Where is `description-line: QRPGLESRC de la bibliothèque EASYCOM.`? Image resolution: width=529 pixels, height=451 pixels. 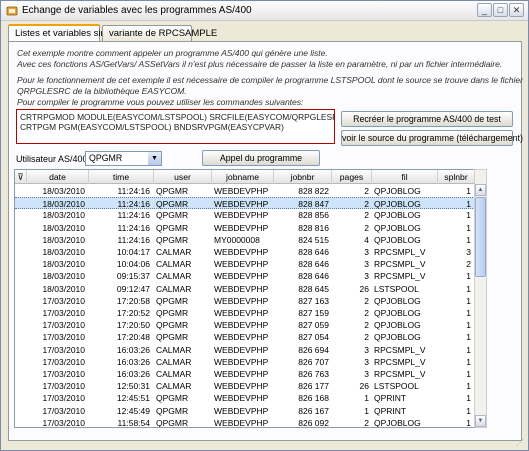
description-line: QRPGLESRC de la bibliothèque EASYCOM. is located at coordinates (102, 91).